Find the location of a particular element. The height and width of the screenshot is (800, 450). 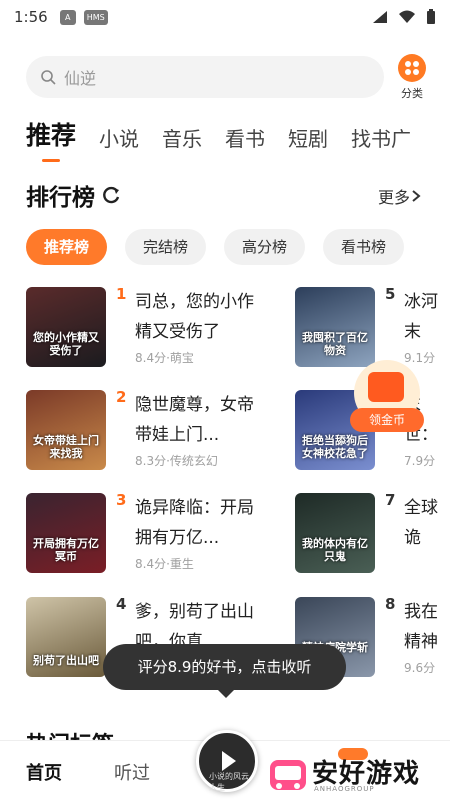

chevron-right-icon is located at coordinates (416, 196).